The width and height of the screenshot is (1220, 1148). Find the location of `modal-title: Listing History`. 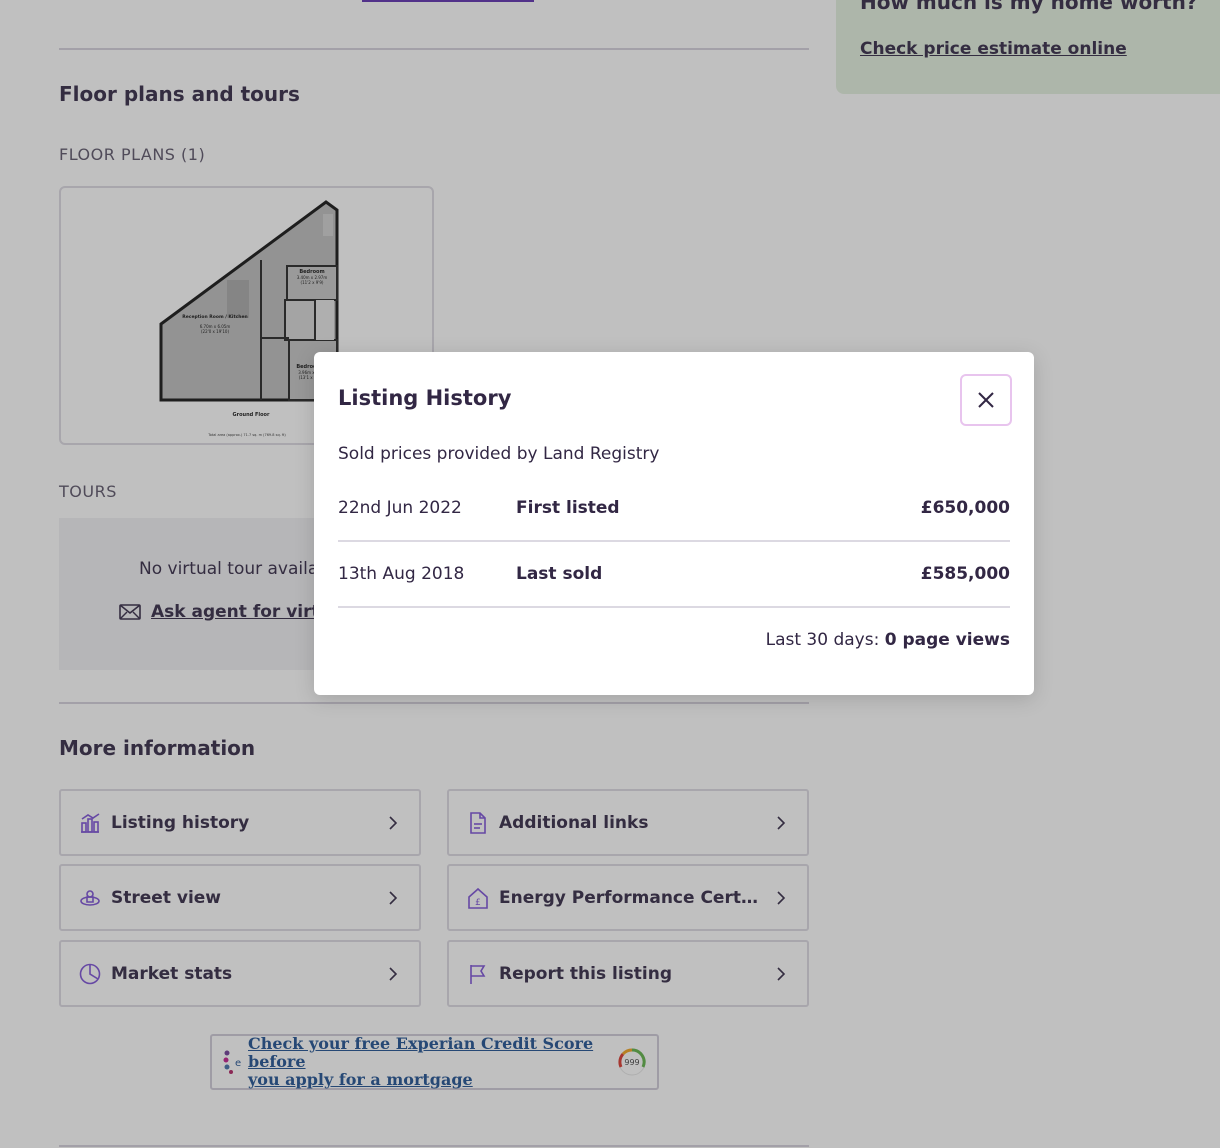

modal-title: Listing History is located at coordinates (425, 398).